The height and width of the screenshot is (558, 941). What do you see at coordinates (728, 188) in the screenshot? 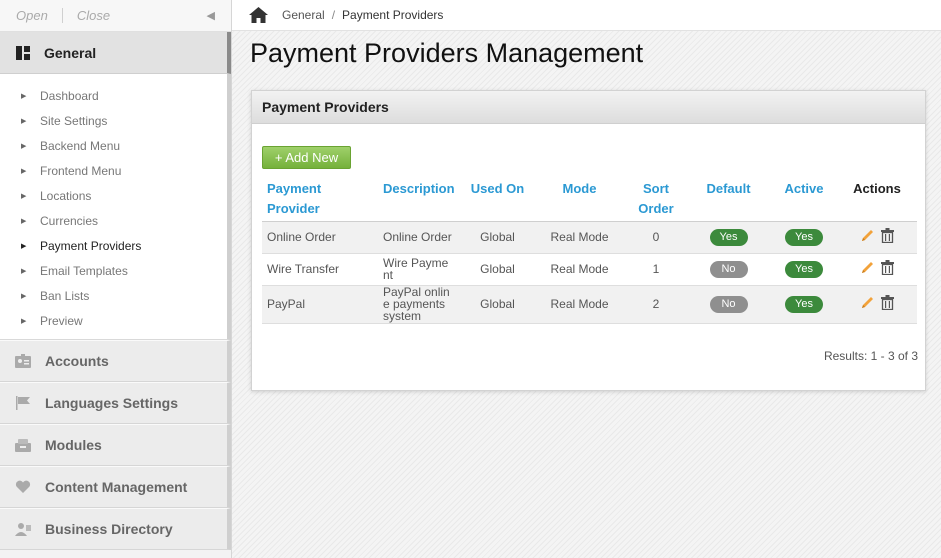
I see `header-label: Default` at bounding box center [728, 188].